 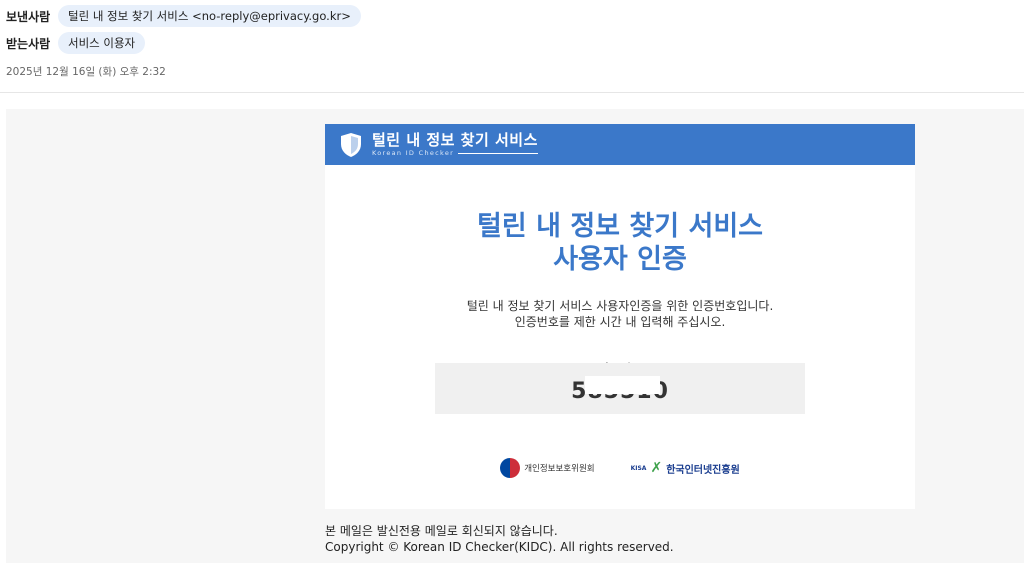 What do you see at coordinates (351, 144) in the screenshot?
I see `shield-icon` at bounding box center [351, 144].